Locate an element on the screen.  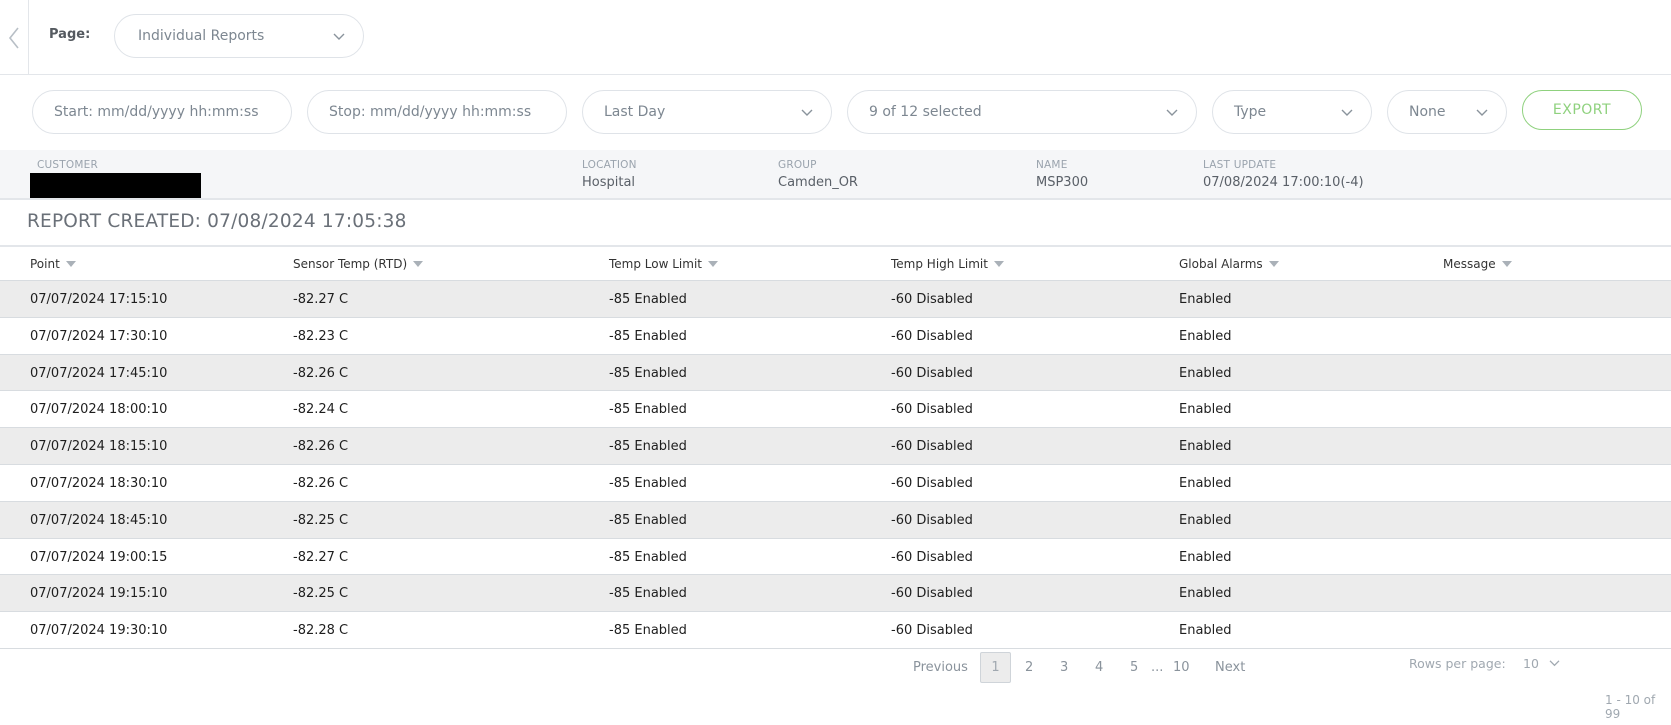
name-label: NAME is located at coordinates (1052, 165).